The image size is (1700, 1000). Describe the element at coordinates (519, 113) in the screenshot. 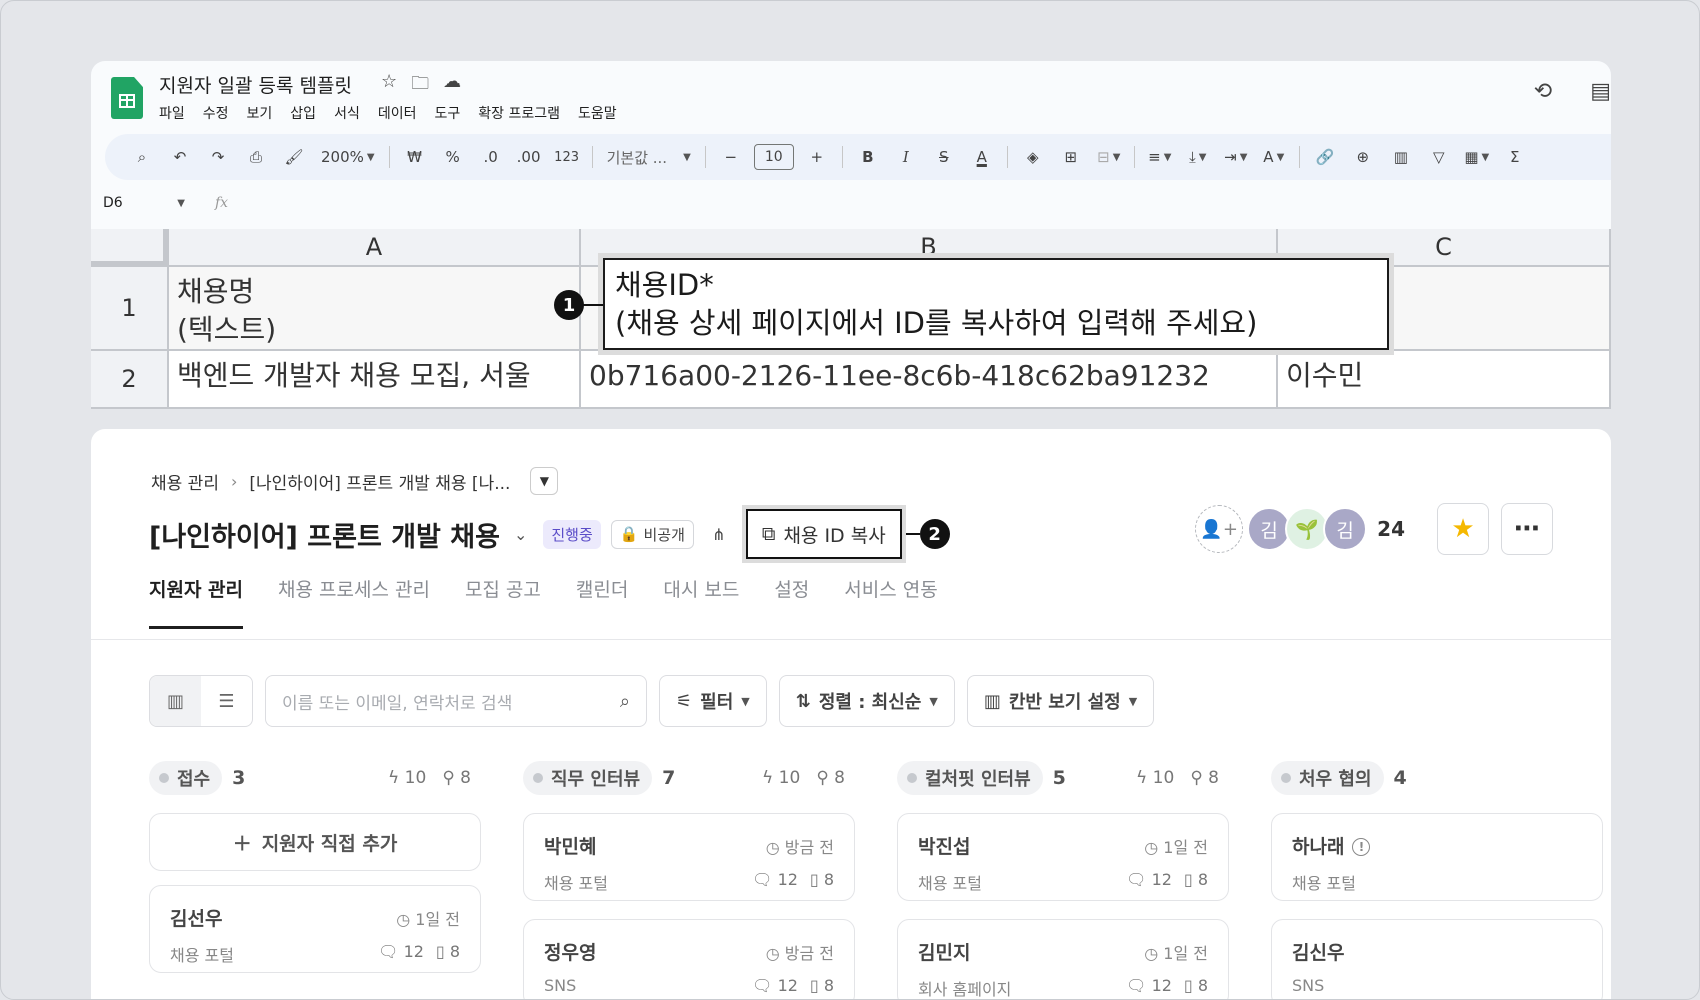

I see `menu-extensions: 확장 프로그램` at that location.